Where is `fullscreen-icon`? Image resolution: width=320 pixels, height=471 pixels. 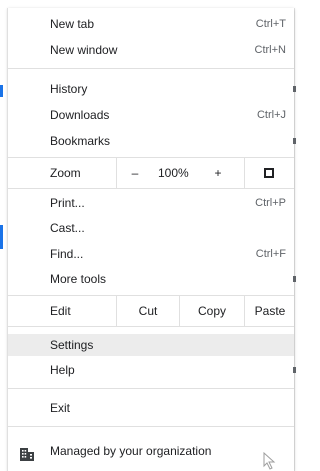 fullscreen-icon is located at coordinates (269, 173).